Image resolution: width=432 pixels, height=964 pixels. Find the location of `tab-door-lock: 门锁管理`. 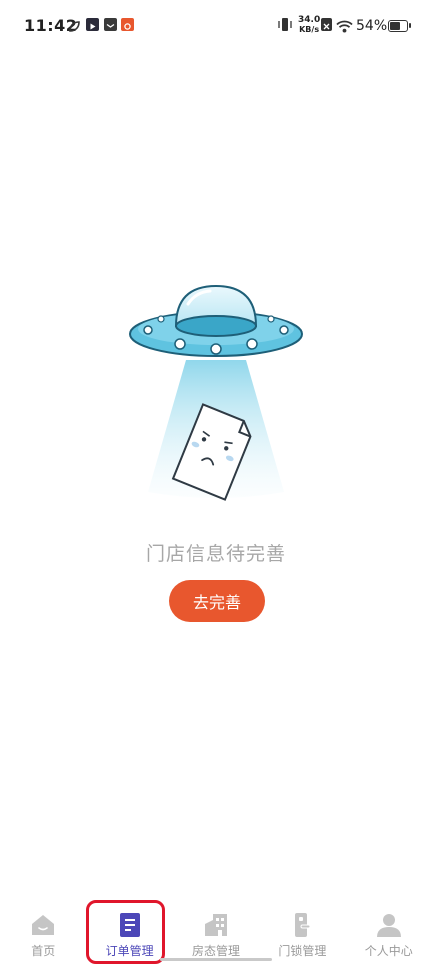

tab-door-lock: 门锁管理 is located at coordinates (302, 934).